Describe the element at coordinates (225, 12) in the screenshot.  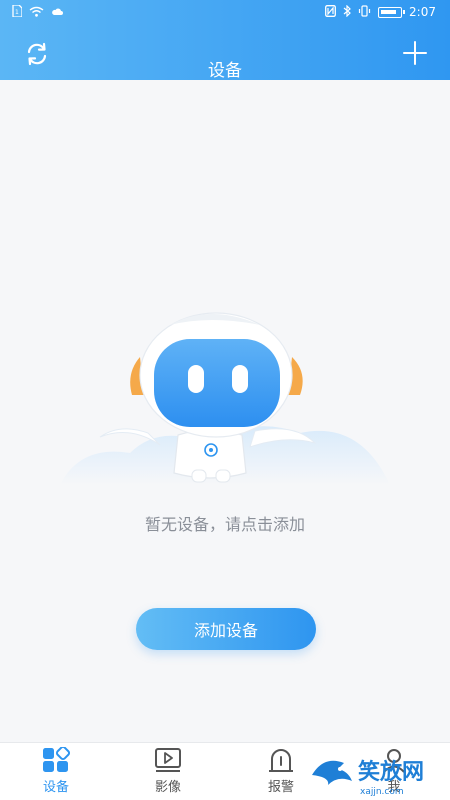
I see `status-bar: 1 2:07` at that location.